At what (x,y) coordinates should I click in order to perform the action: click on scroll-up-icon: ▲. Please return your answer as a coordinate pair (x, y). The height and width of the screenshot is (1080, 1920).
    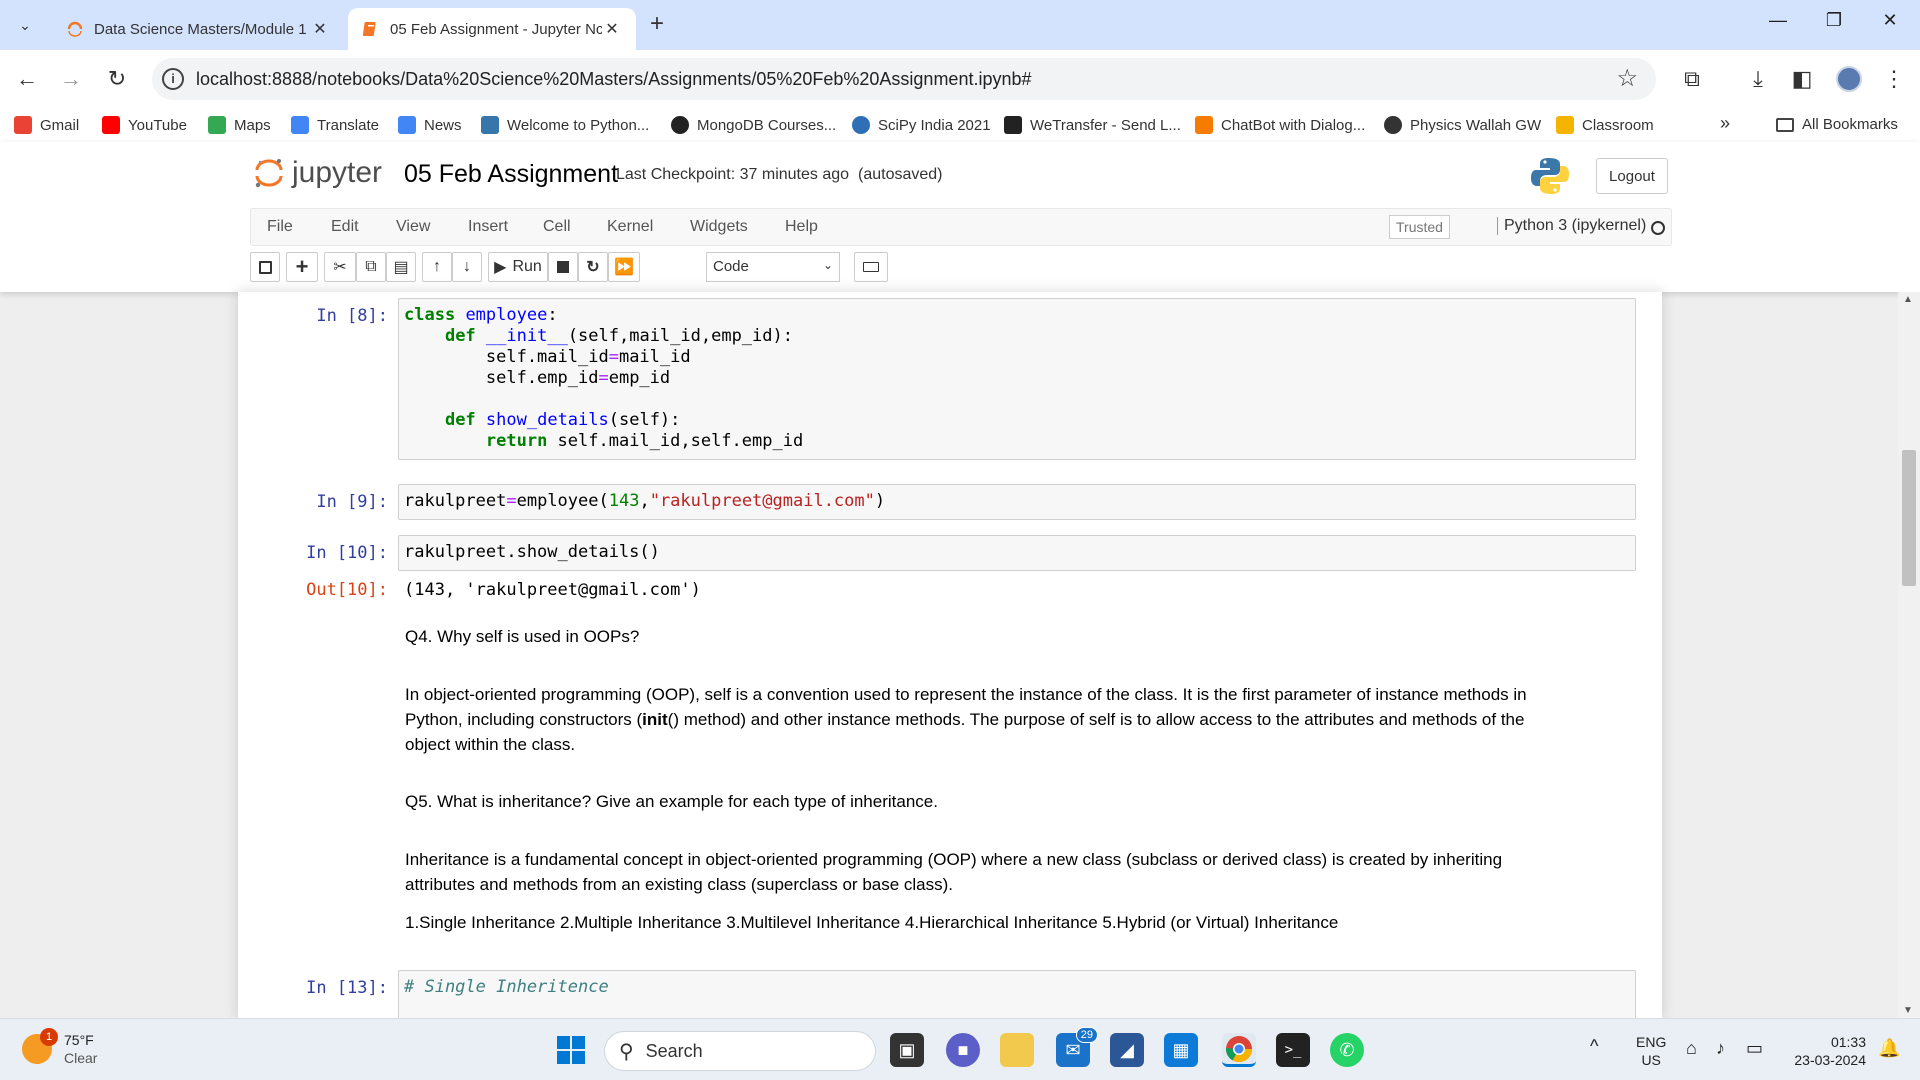
    Looking at the image, I should click on (1908, 299).